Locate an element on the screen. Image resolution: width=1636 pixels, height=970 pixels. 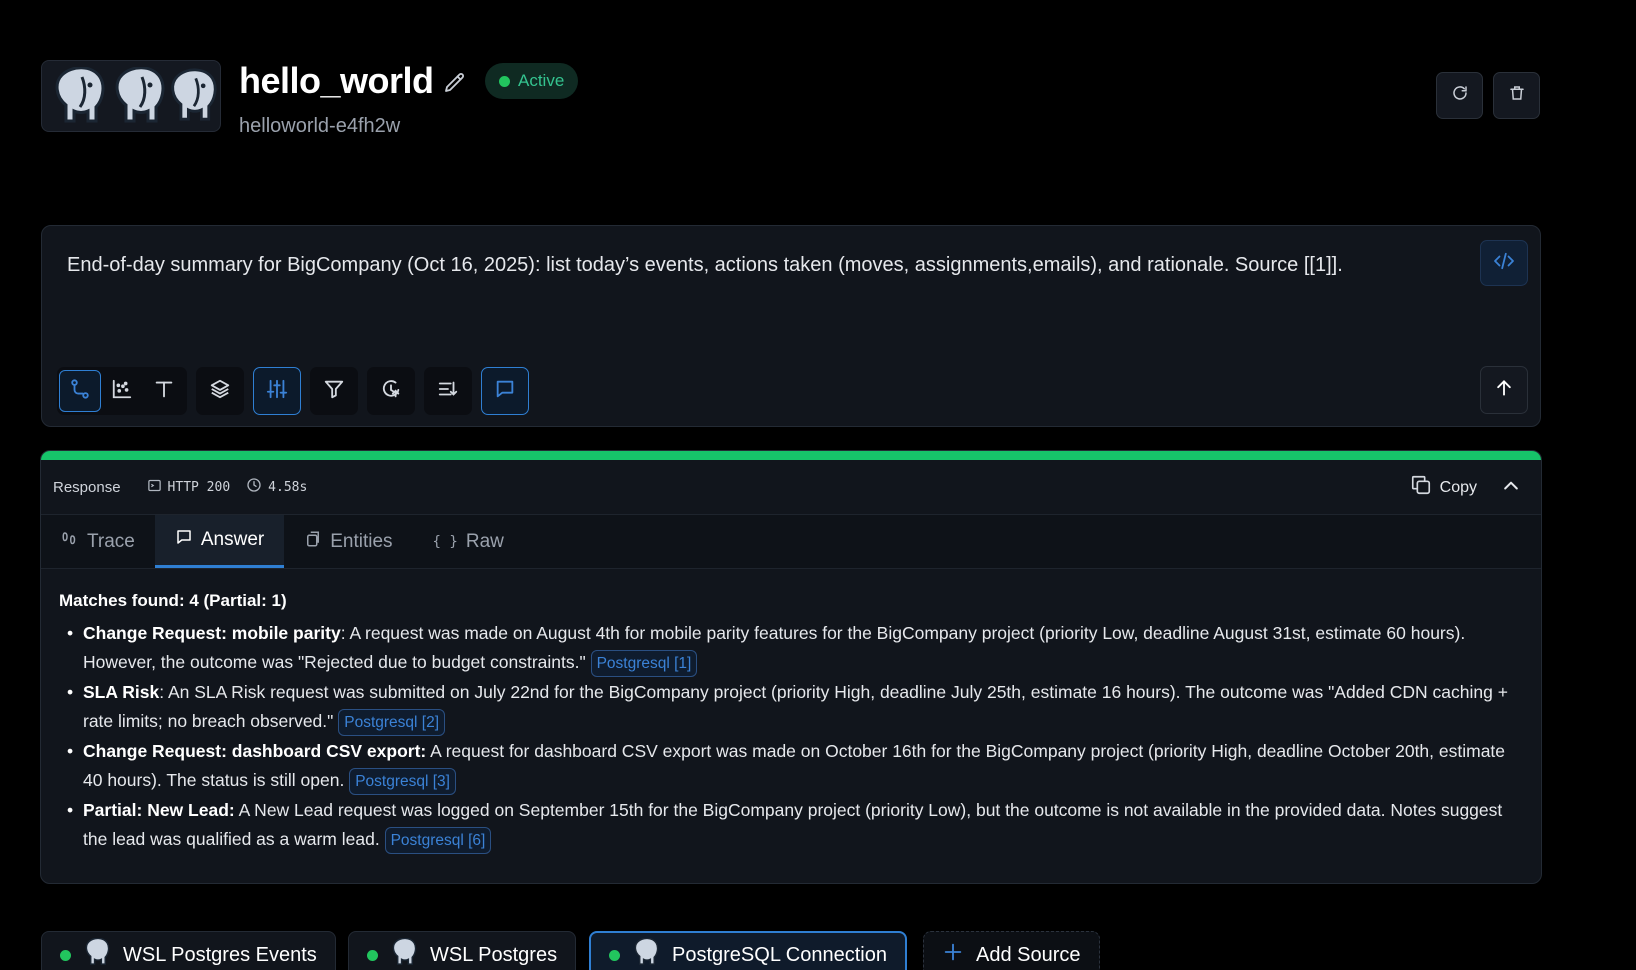
refresh-icon is located at coordinates (1460, 95).